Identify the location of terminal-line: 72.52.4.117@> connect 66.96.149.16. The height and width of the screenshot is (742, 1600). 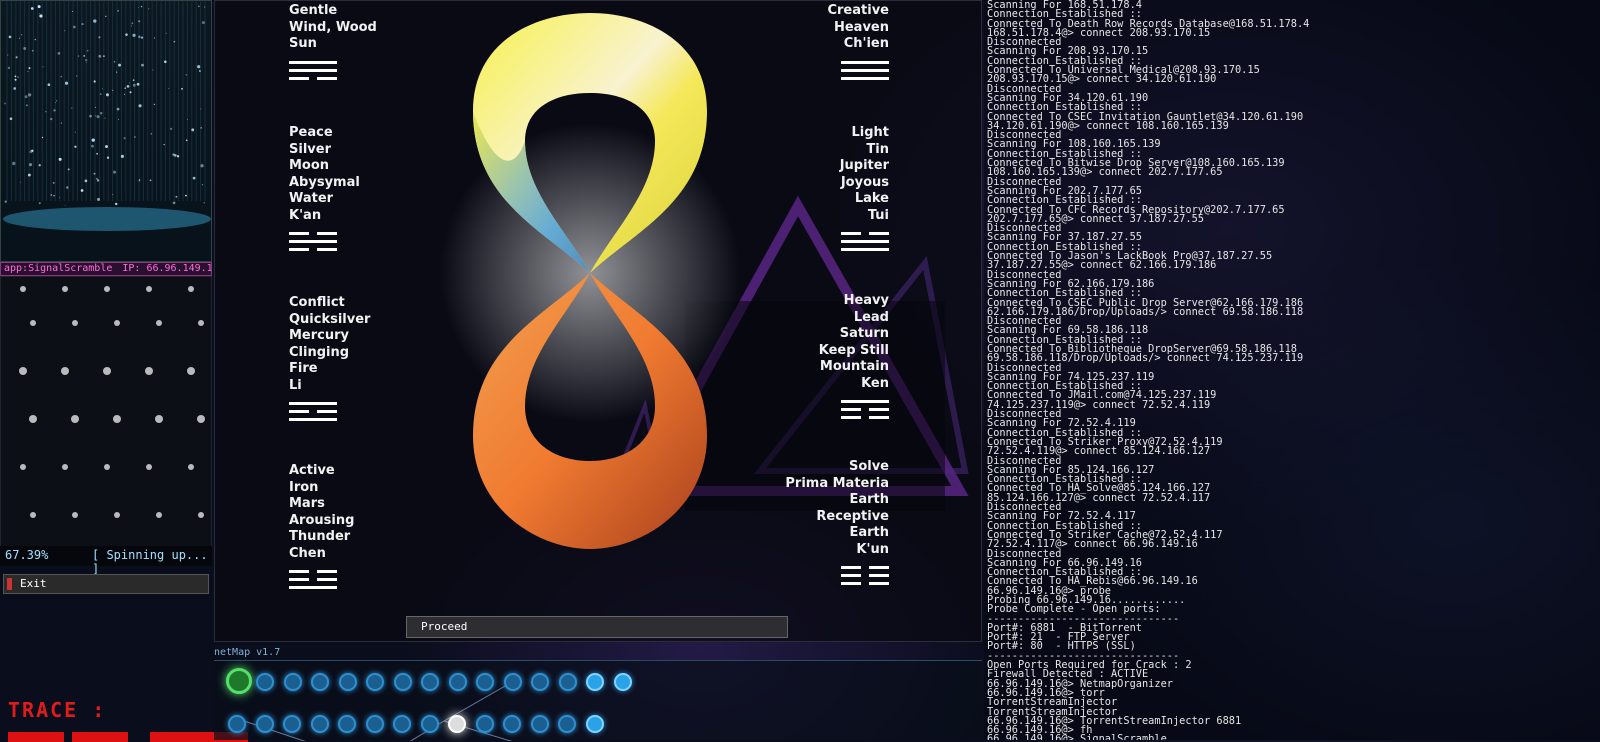
(1092, 544).